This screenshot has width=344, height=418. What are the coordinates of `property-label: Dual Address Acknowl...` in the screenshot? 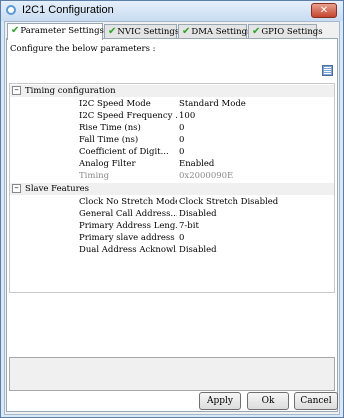 It's located at (128, 250).